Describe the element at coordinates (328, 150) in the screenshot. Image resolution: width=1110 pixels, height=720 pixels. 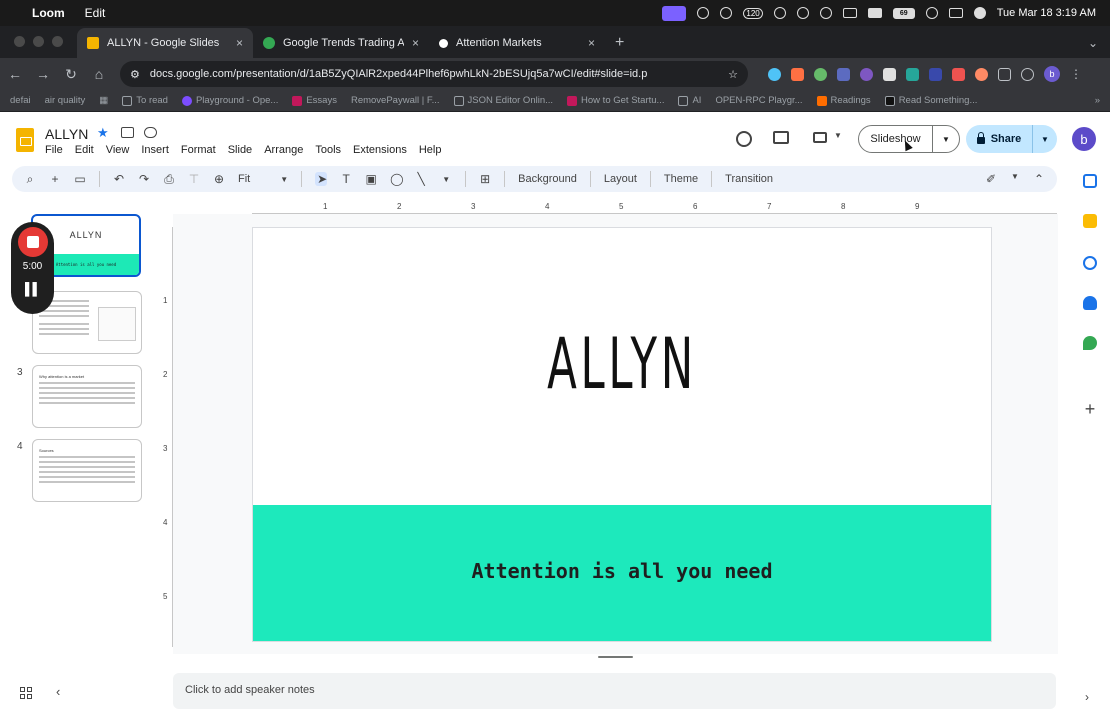
I see `menu-tools: Tools` at that location.